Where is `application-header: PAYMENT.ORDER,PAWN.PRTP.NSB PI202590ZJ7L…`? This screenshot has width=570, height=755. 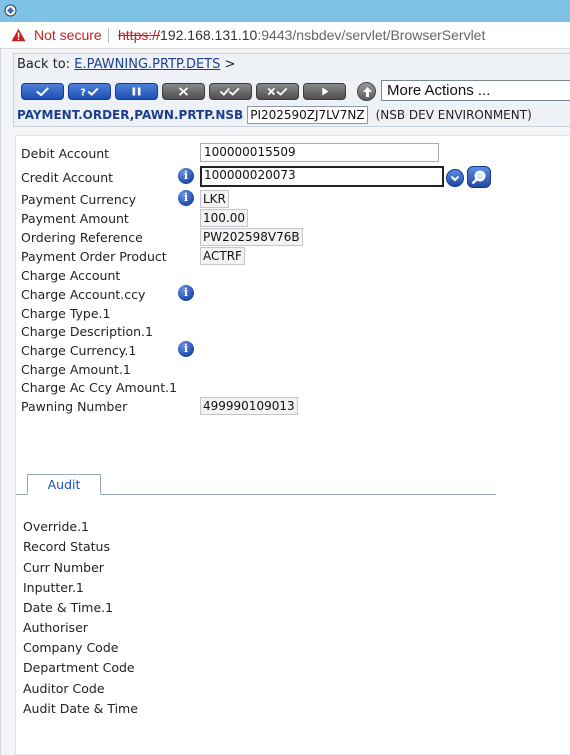 application-header: PAYMENT.ORDER,PAWN.PRTP.NSB PI202590ZJ7L… is located at coordinates (274, 115).